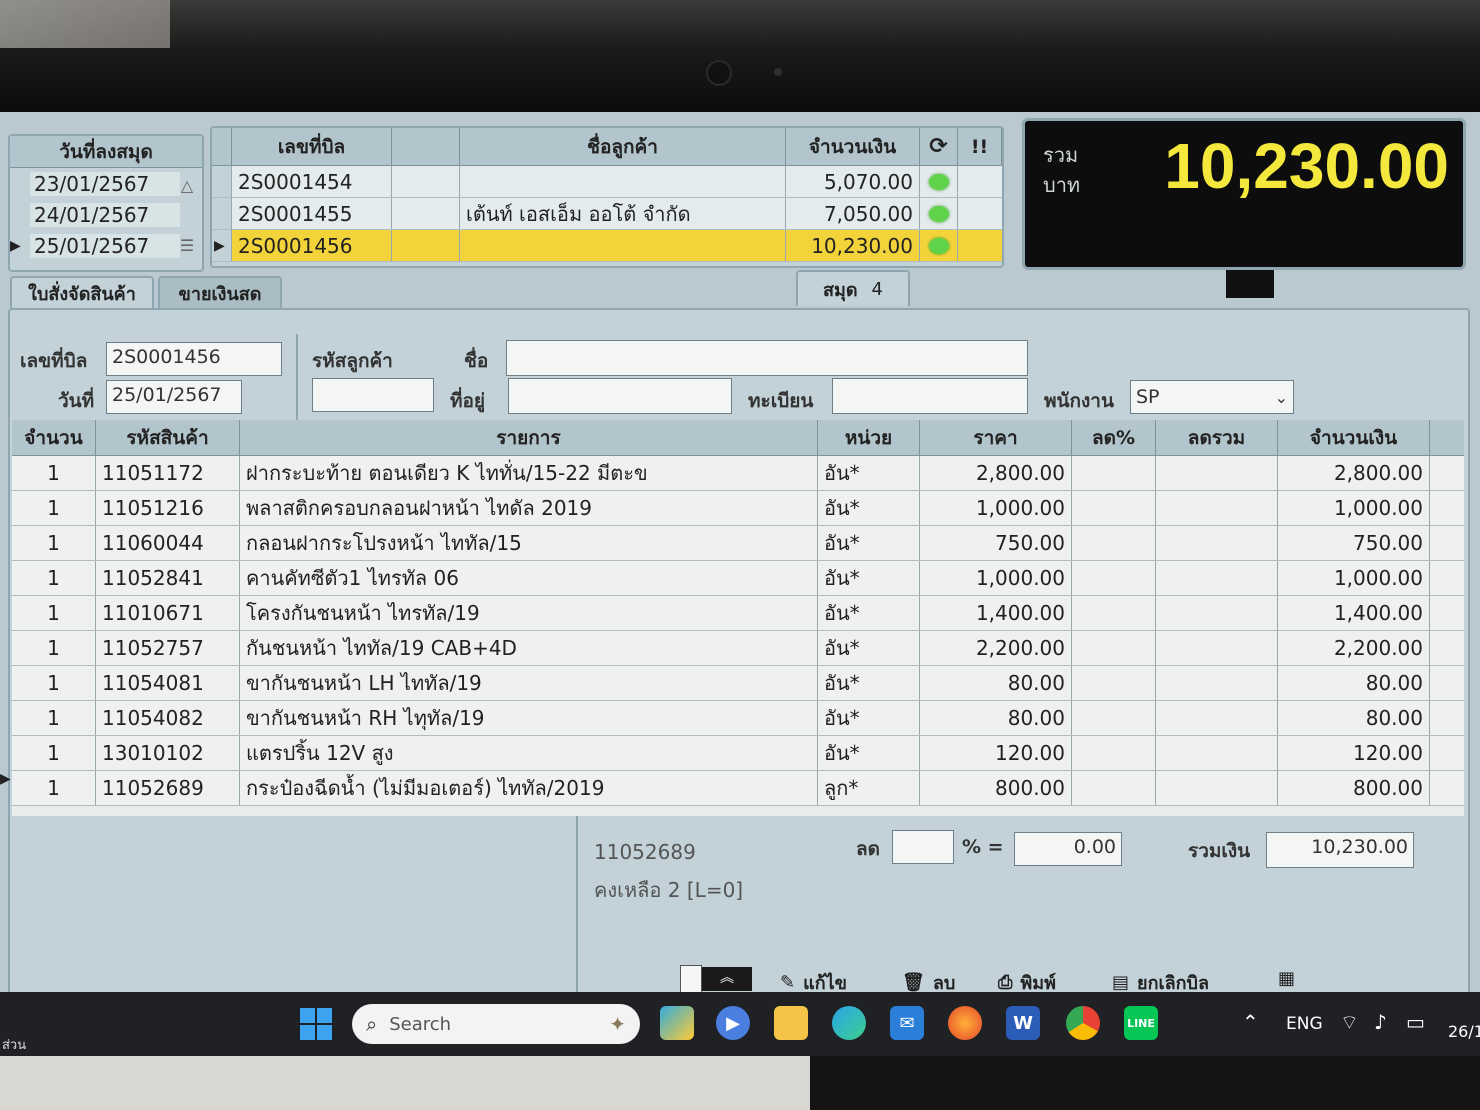  I want to click on status-dot-cell, so click(939, 245).